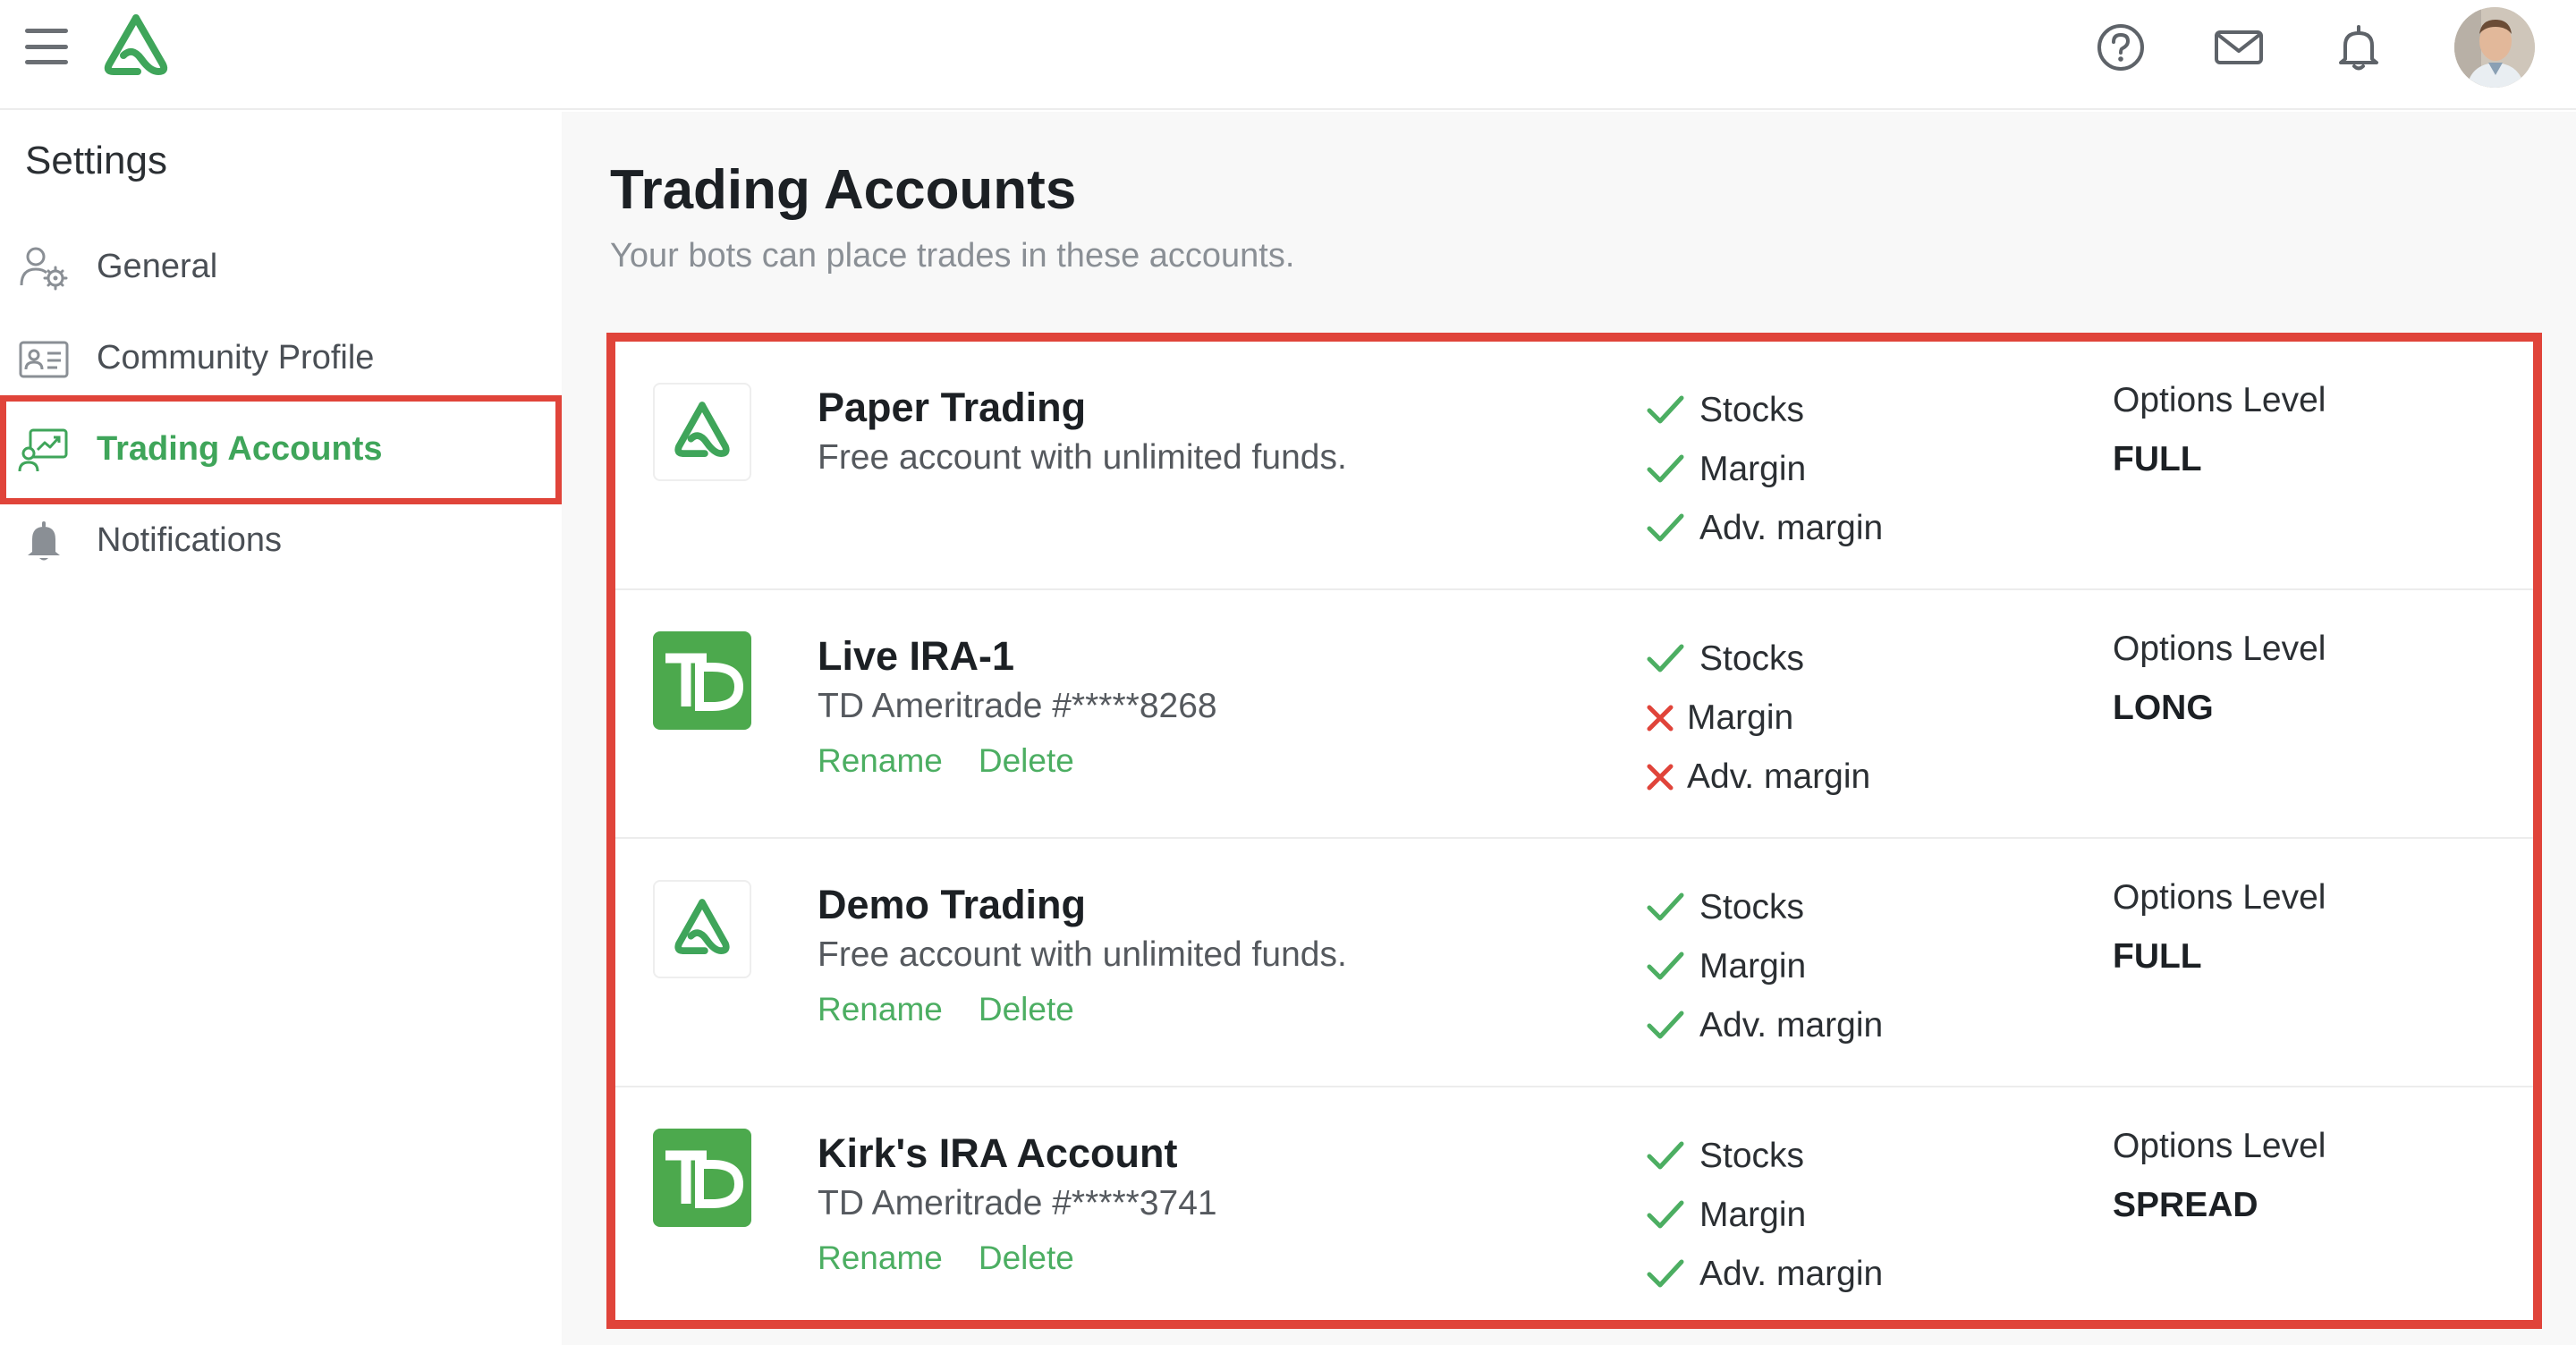  I want to click on sidebar-item-notifications: Notifications, so click(281, 540).